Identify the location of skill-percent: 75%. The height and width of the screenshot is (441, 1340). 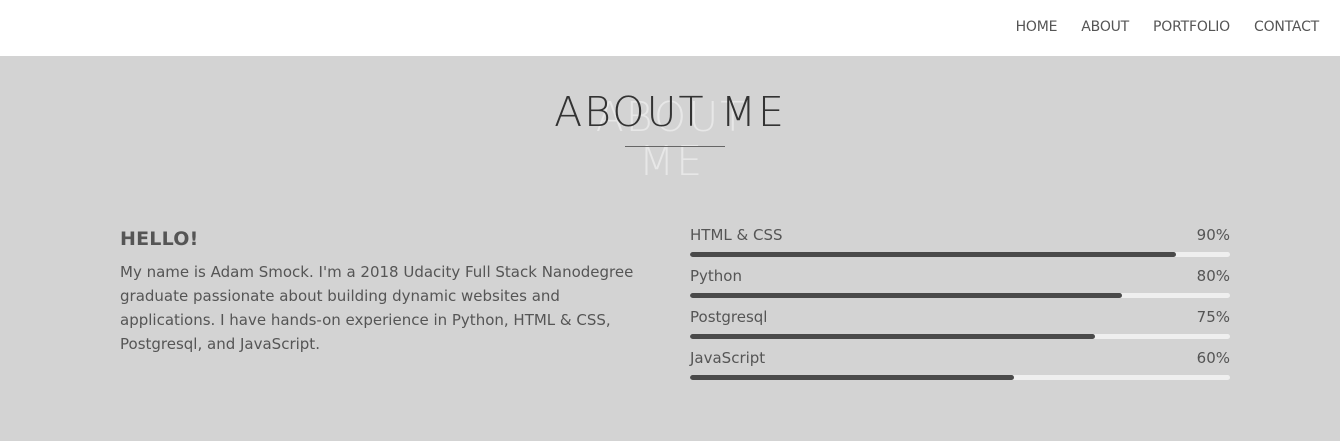
(1213, 317).